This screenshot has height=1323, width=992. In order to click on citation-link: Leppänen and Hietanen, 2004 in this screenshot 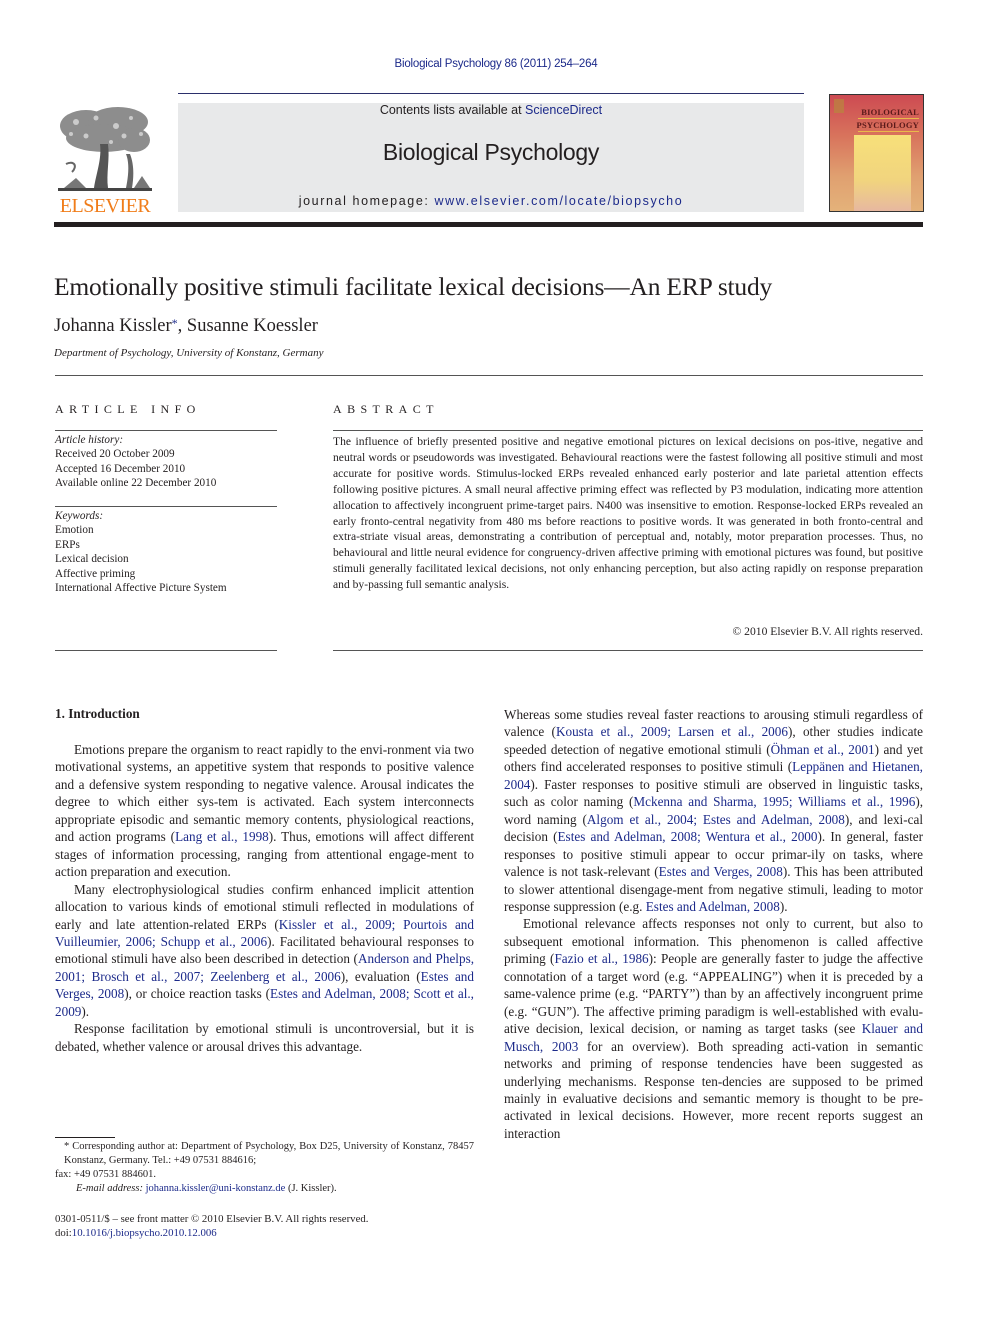, I will do `click(713, 775)`.